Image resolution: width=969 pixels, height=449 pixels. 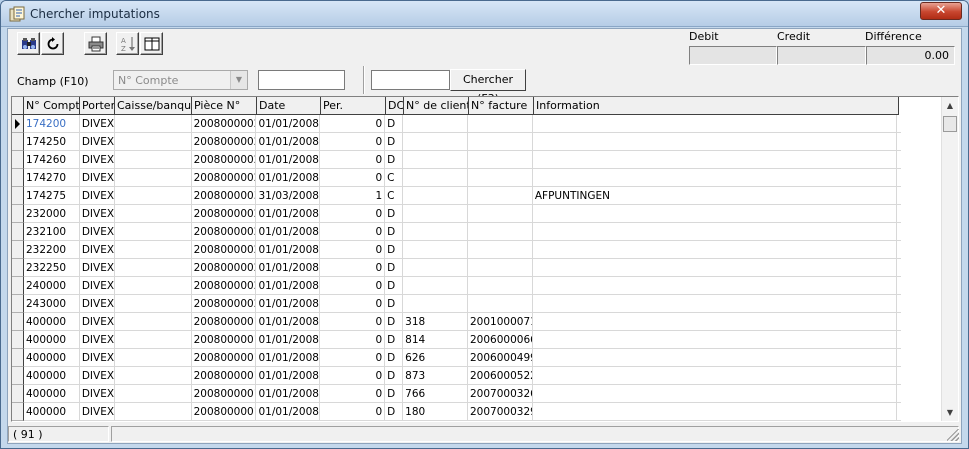 What do you see at coordinates (941, 11) in the screenshot?
I see `close-button: ✕` at bounding box center [941, 11].